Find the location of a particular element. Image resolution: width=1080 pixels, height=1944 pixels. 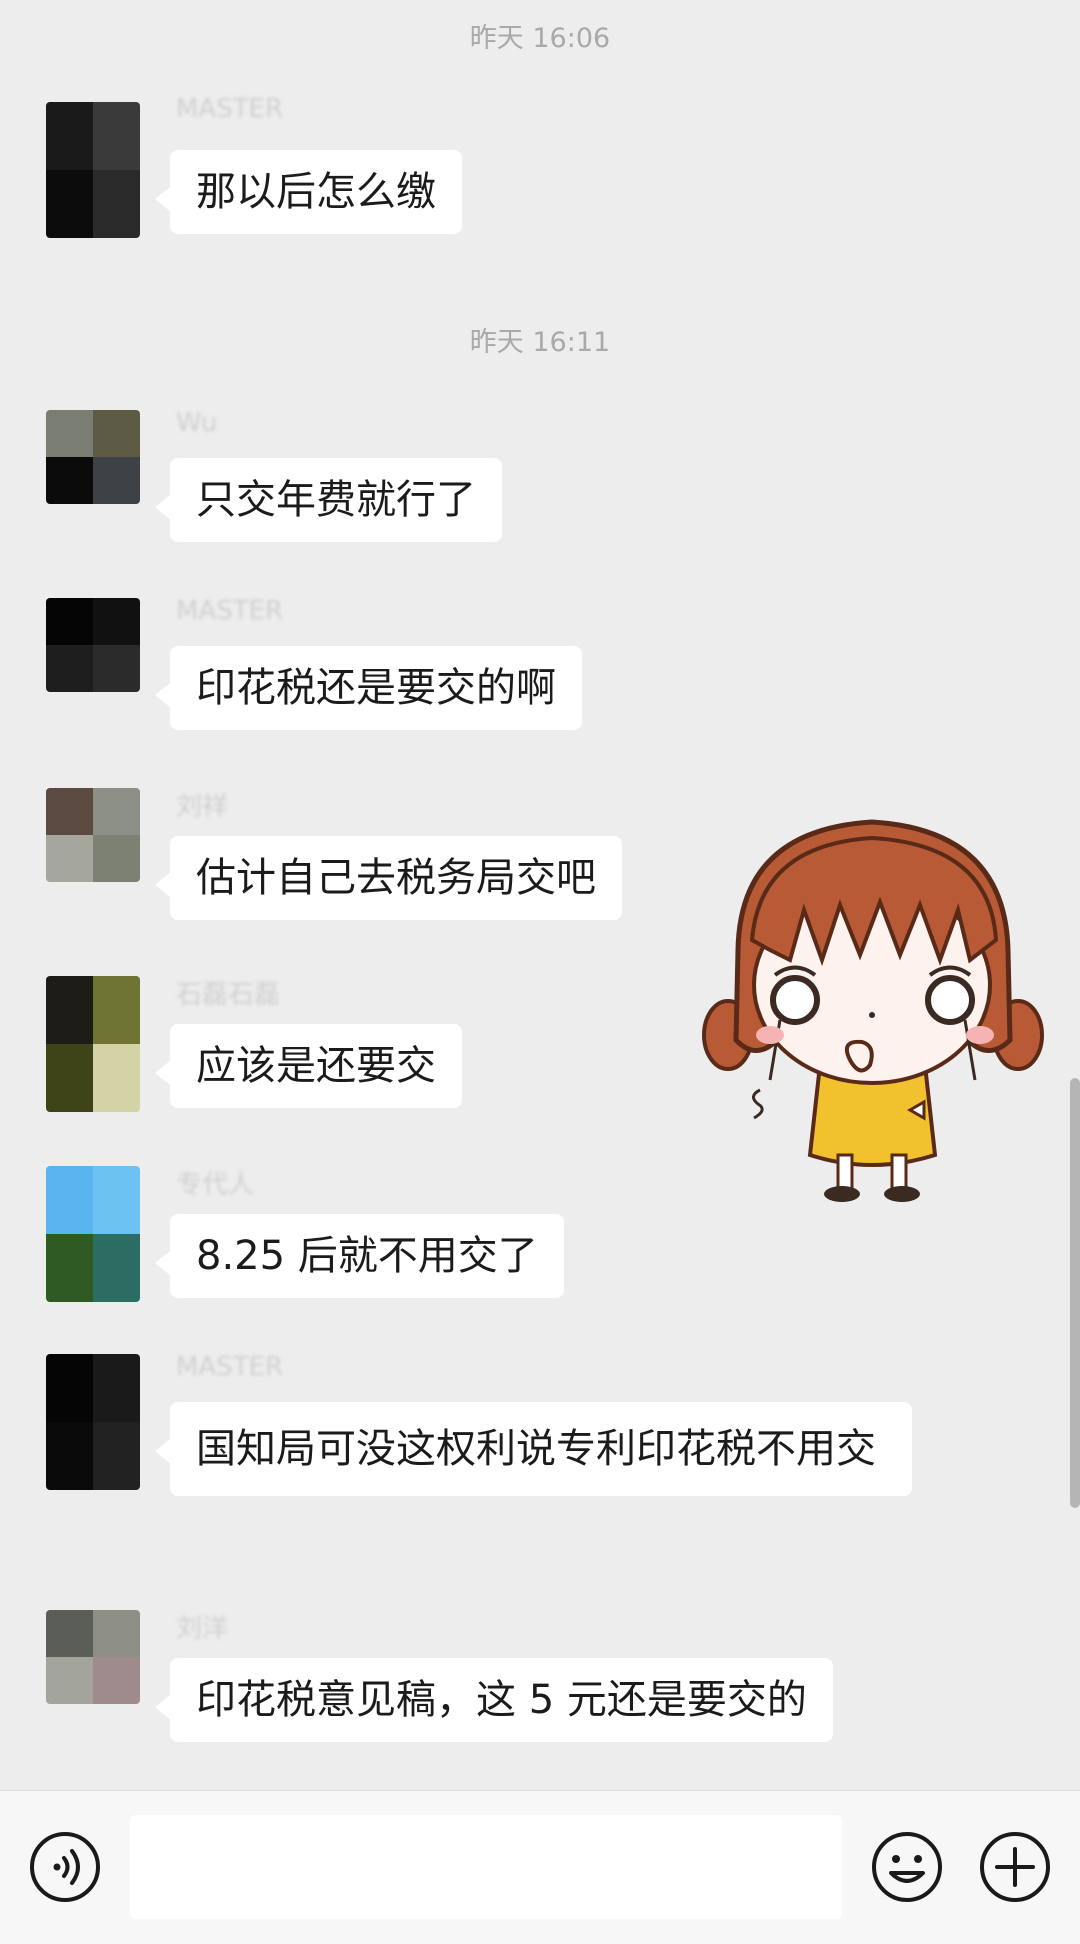

timestamp: 昨天 16:11 is located at coordinates (540, 342).